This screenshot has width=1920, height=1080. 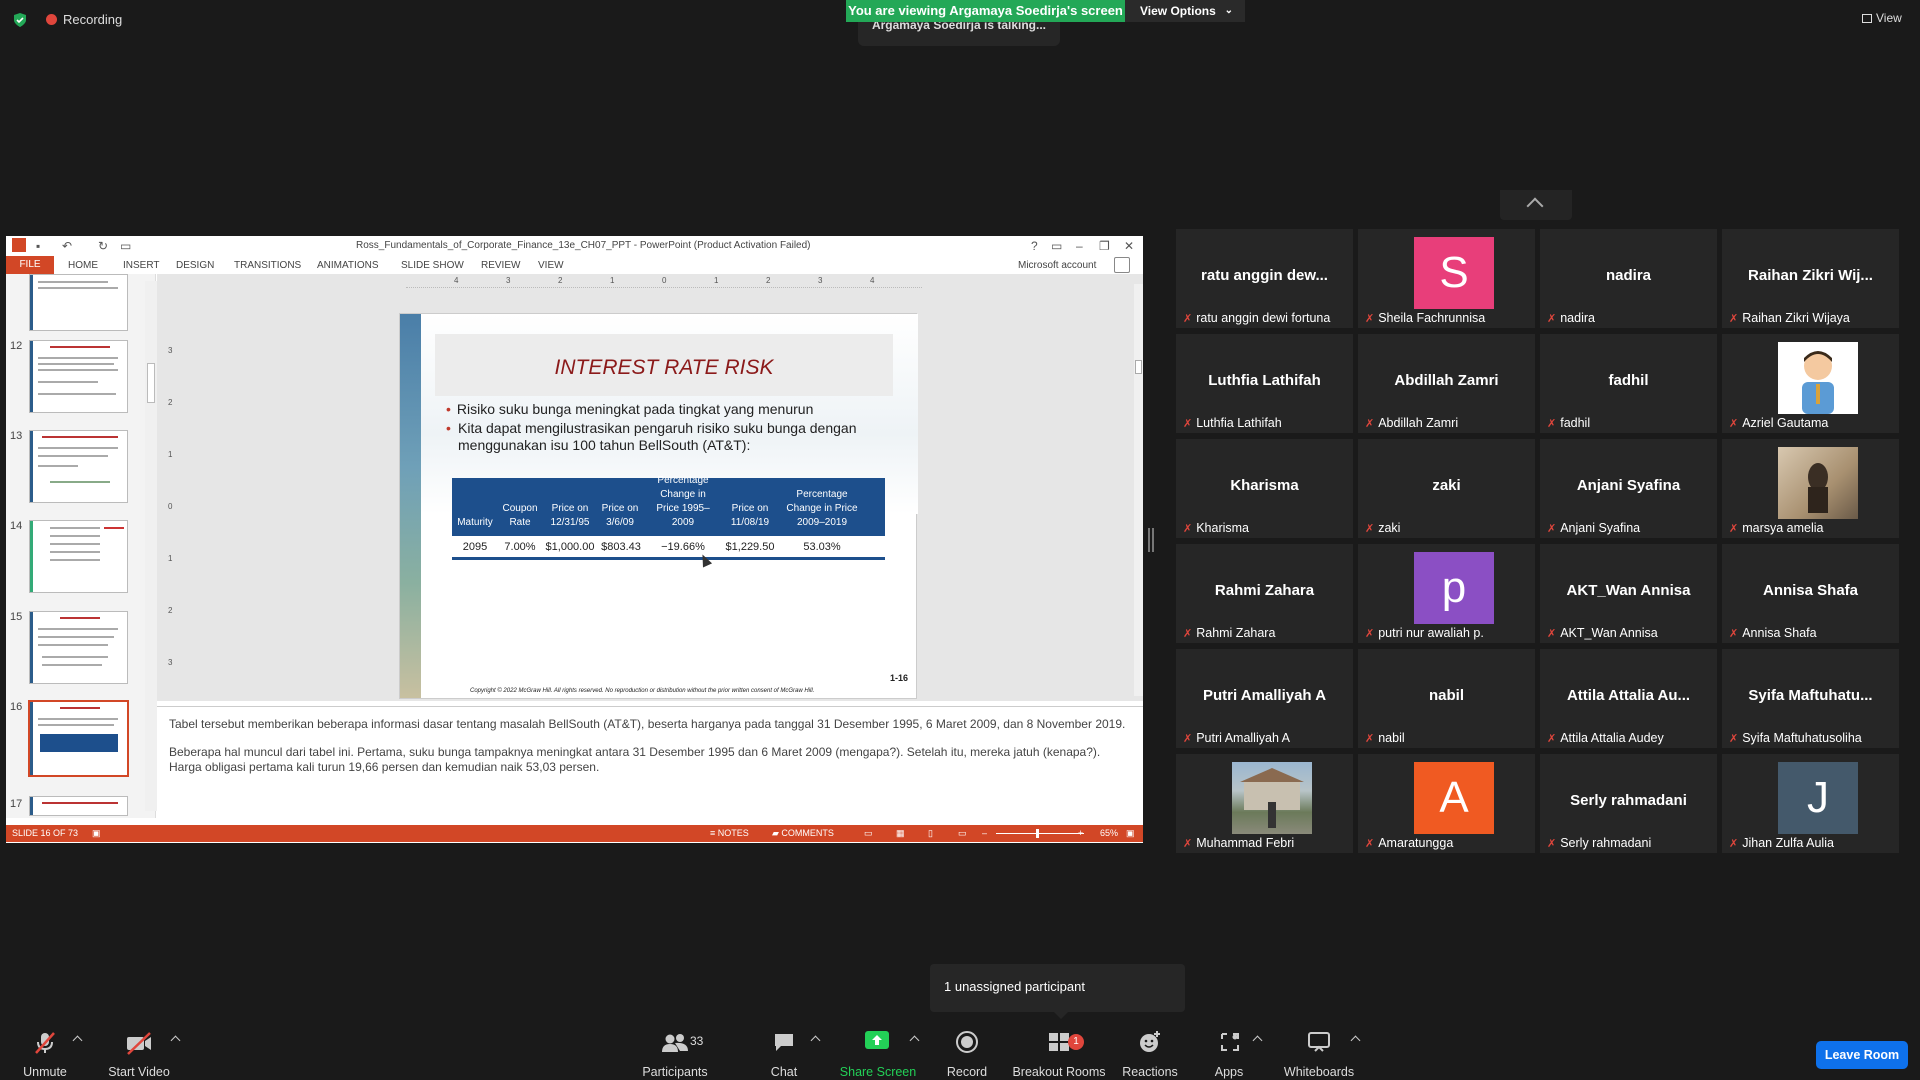 I want to click on thumbnail-scrollbar, so click(x=151, y=546).